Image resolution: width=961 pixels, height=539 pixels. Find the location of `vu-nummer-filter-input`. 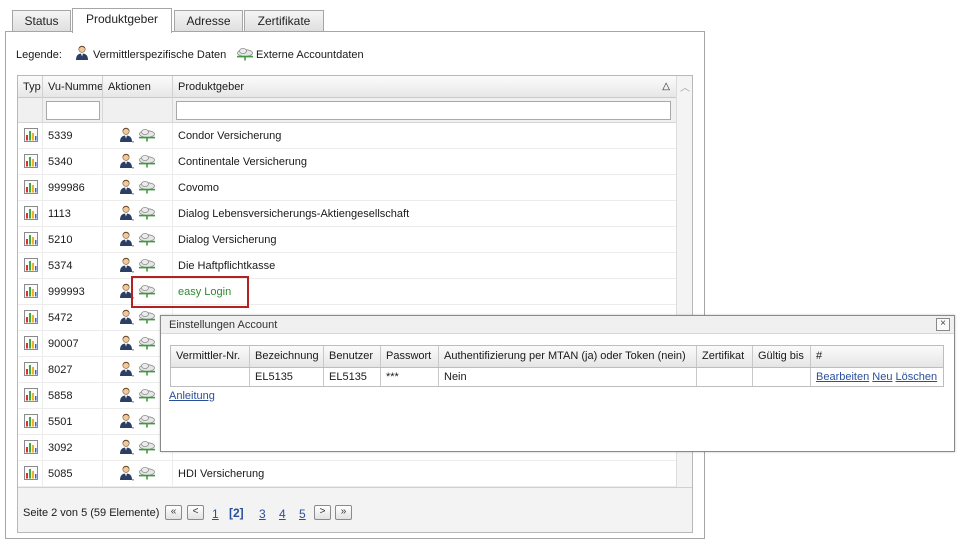

vu-nummer-filter-input is located at coordinates (73, 110).